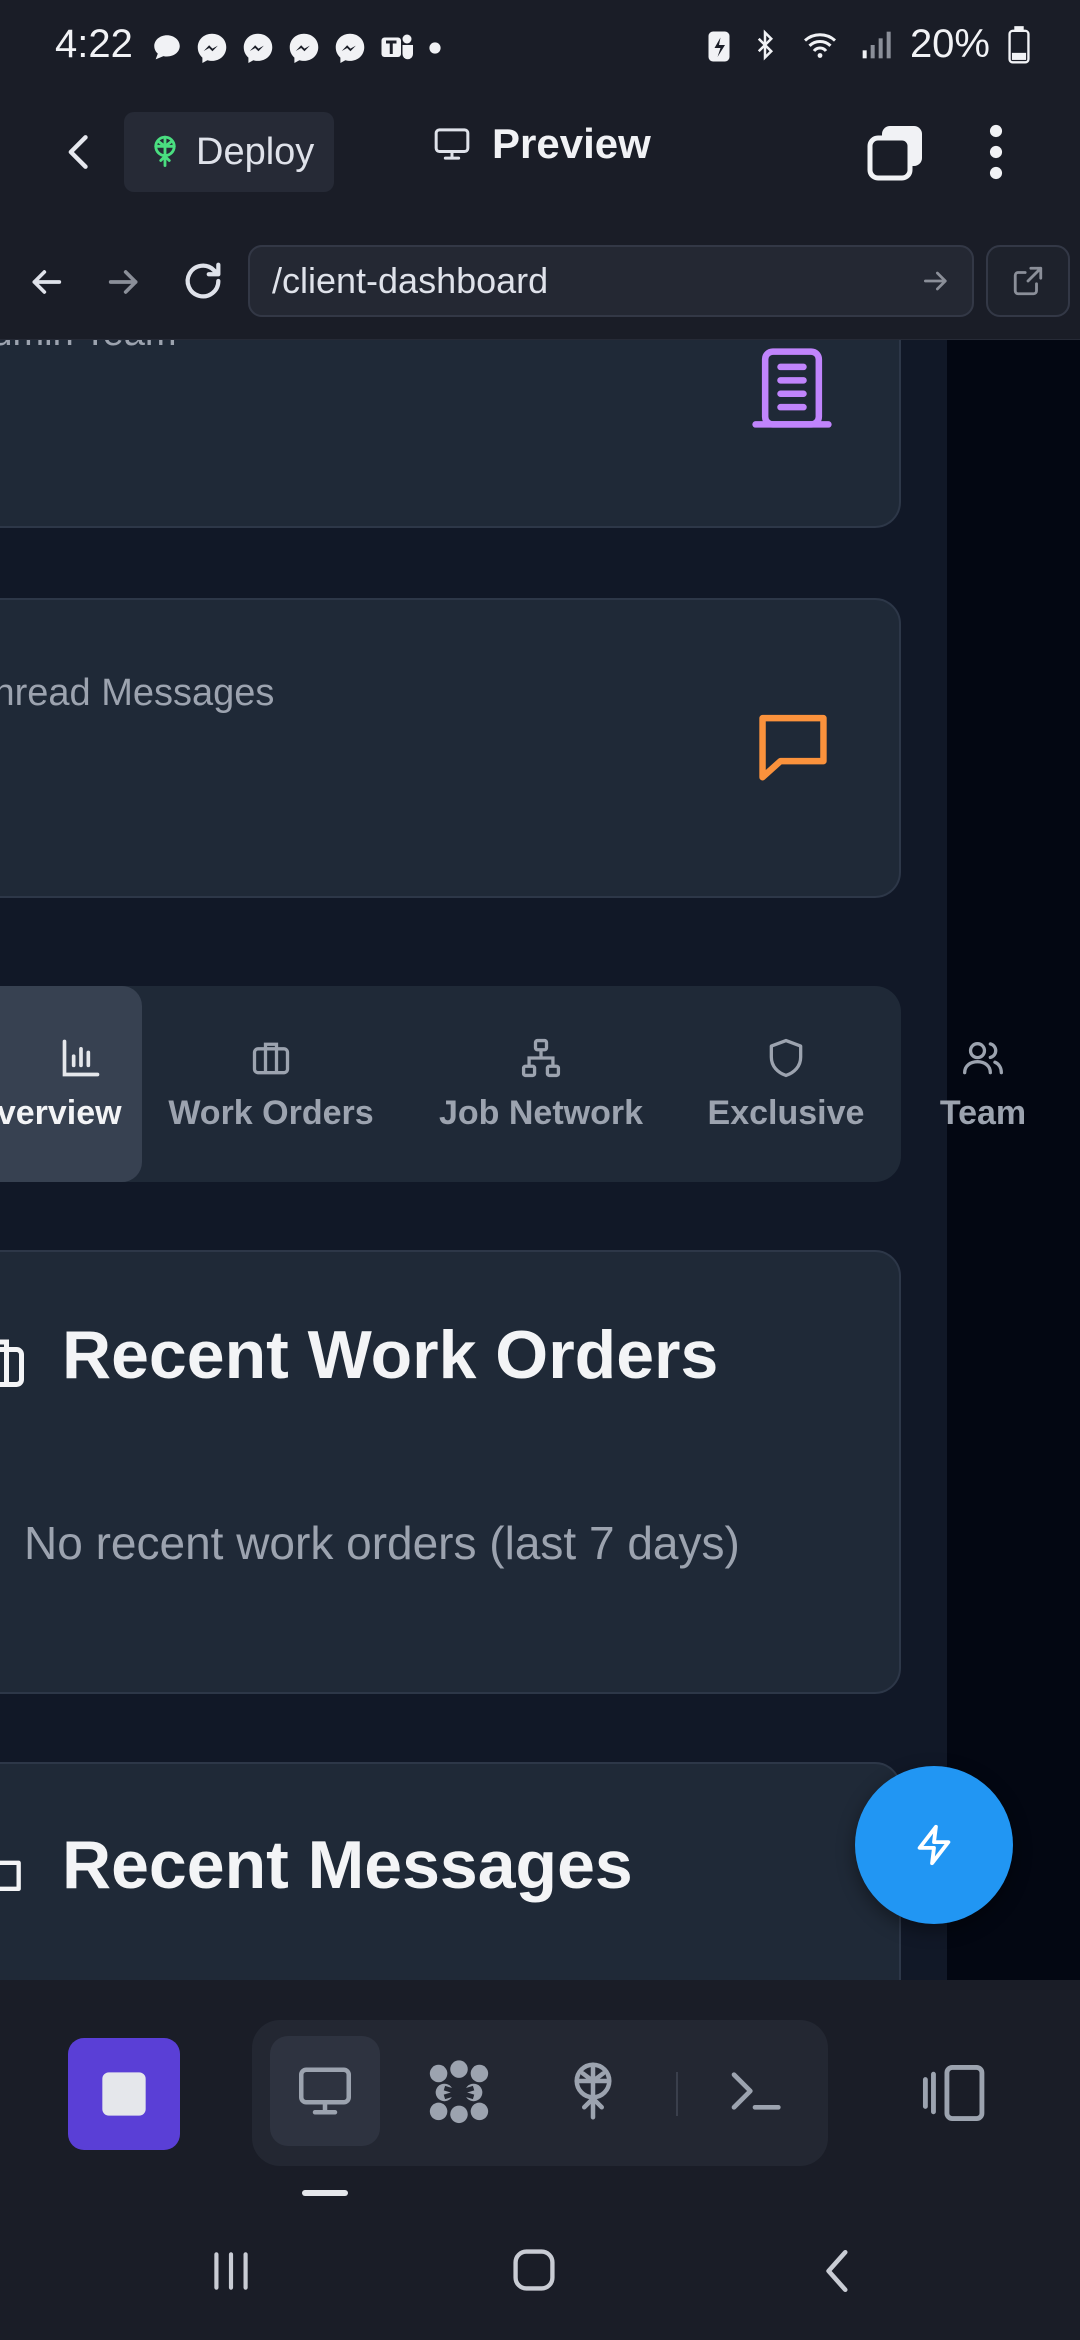 This screenshot has height=2340, width=1080. What do you see at coordinates (983, 1057) in the screenshot?
I see `users-icon` at bounding box center [983, 1057].